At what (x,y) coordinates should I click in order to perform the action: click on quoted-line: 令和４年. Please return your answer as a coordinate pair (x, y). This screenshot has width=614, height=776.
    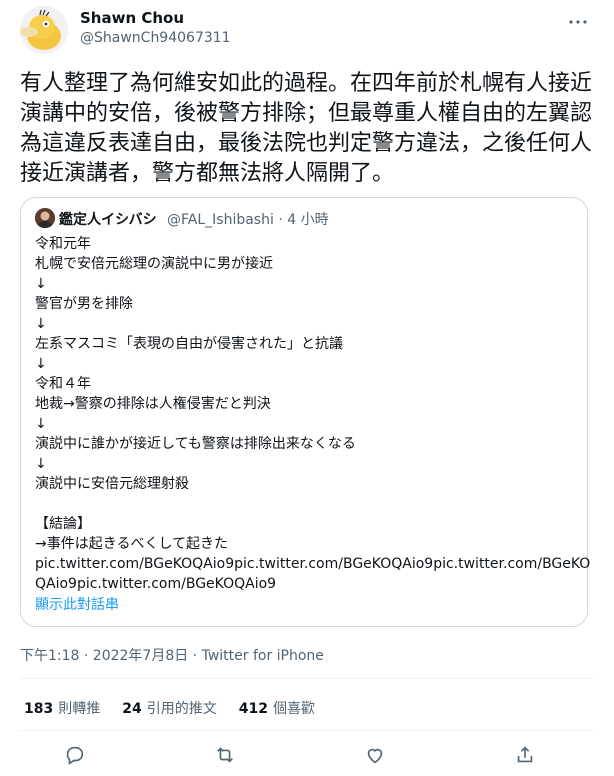
    Looking at the image, I should click on (63, 384).